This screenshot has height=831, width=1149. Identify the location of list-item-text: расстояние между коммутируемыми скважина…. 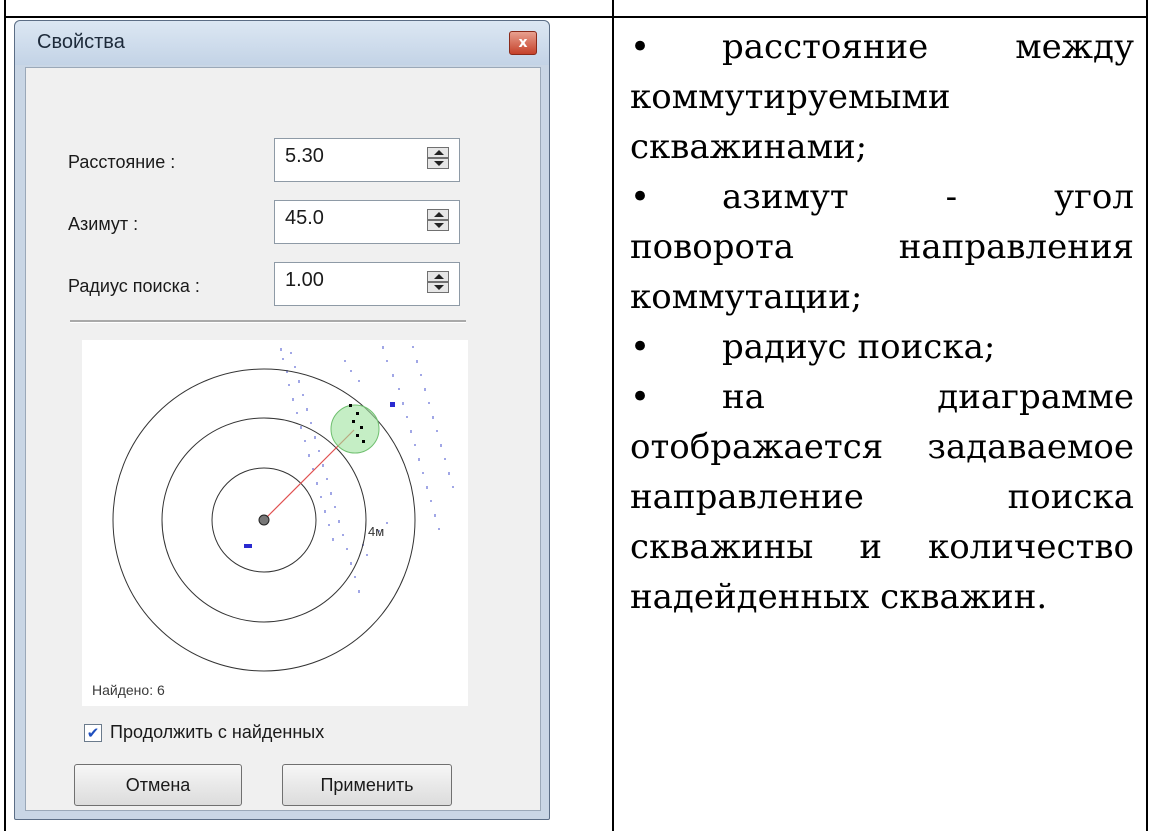
(882, 97).